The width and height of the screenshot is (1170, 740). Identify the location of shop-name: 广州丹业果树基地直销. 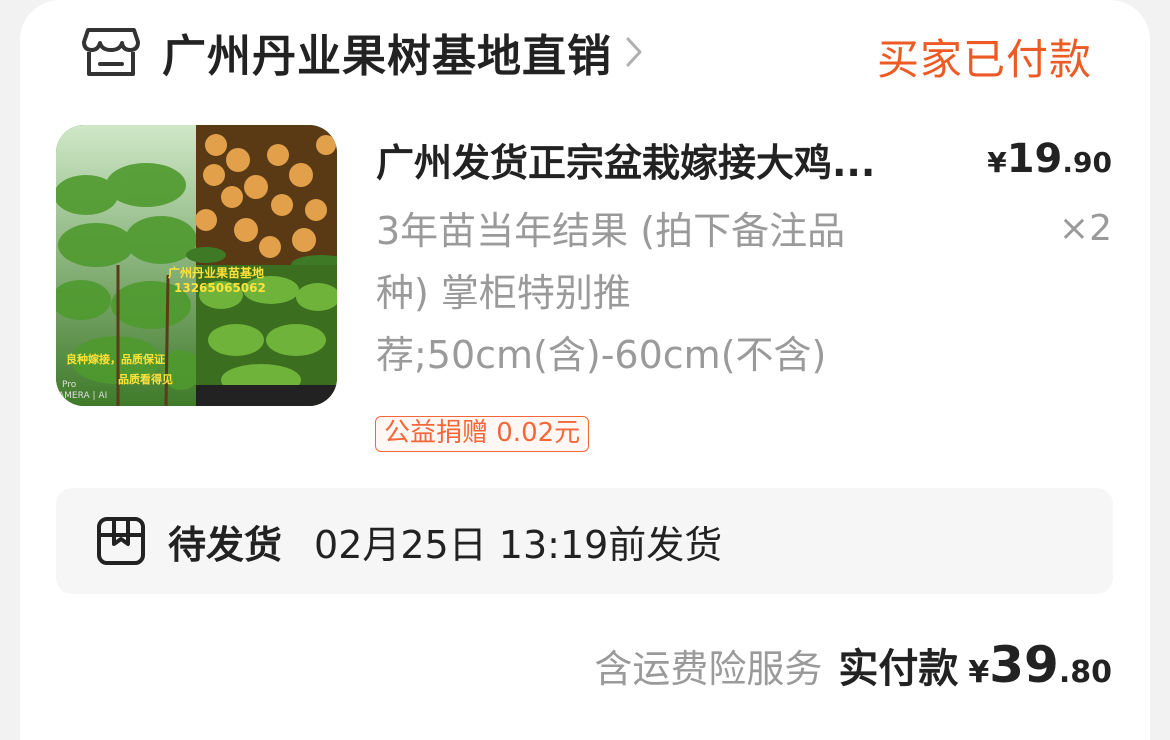
(387, 52).